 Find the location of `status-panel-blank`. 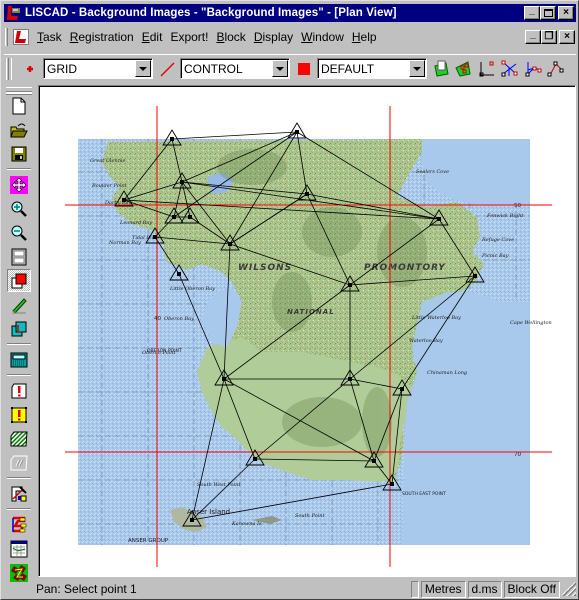

status-panel-blank is located at coordinates (414, 589).